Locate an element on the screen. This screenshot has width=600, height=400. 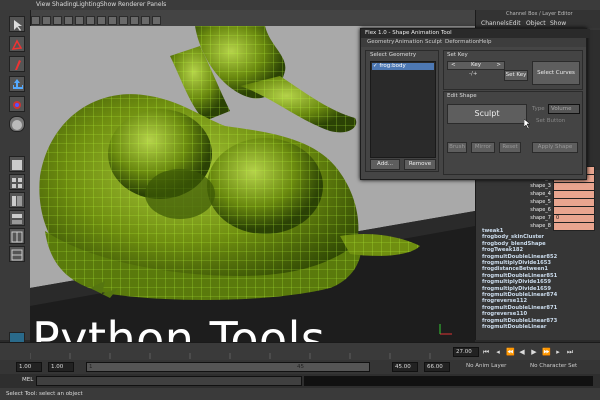
menu-panels: Panels is located at coordinates (156, 5).